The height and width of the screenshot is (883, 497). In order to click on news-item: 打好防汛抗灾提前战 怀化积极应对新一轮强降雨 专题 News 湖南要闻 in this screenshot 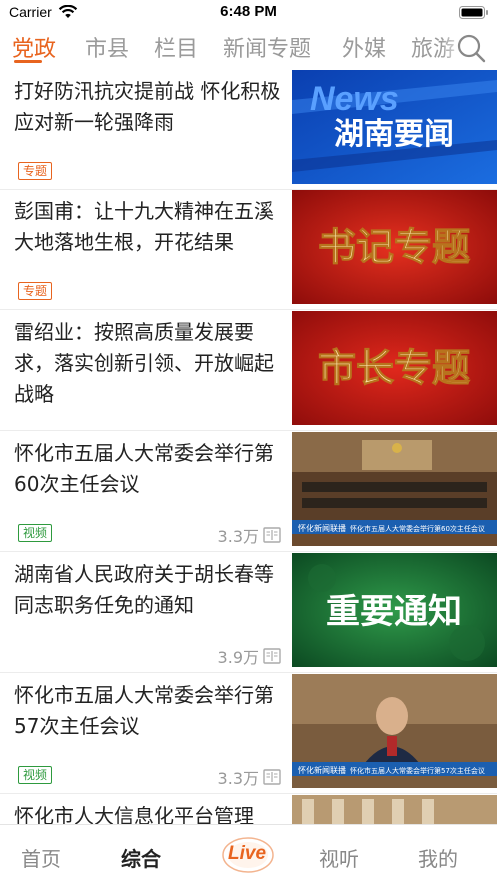, I will do `click(248, 130)`.